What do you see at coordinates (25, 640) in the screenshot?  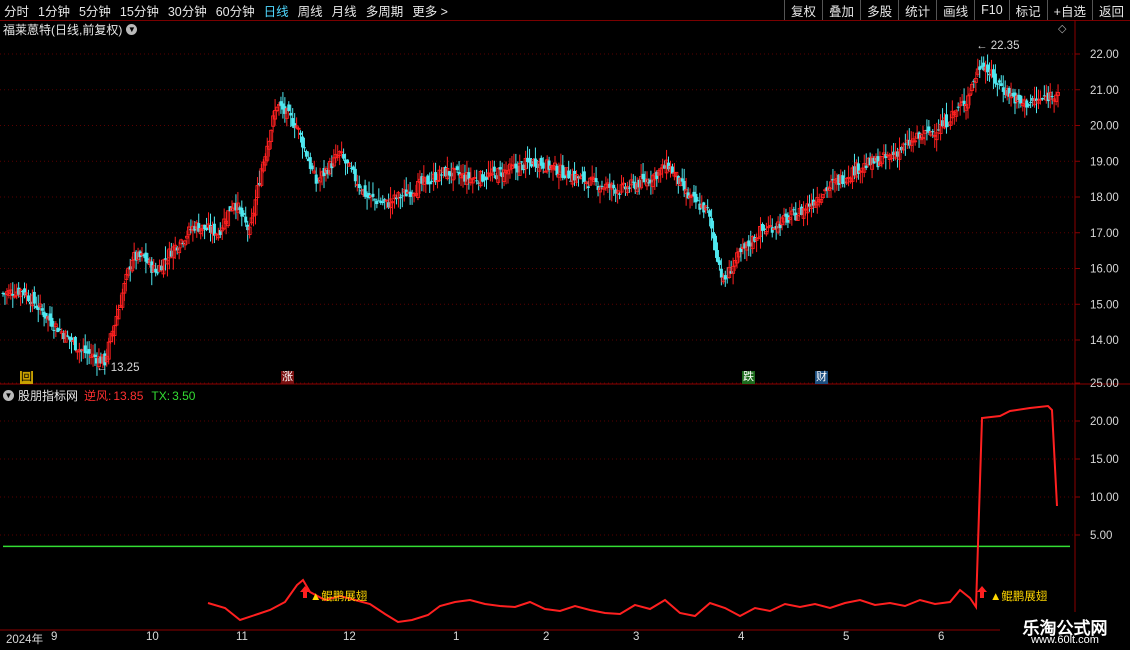 I see `x-tick-label: 2024年` at bounding box center [25, 640].